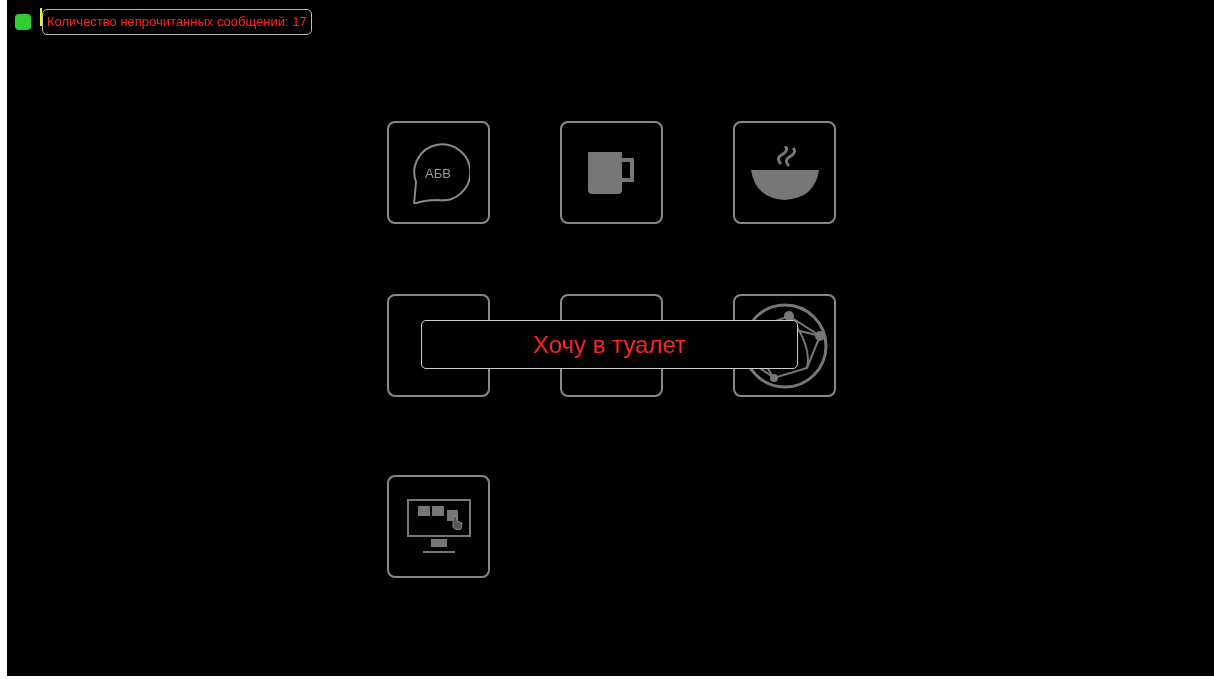 This screenshot has height=679, width=1214. I want to click on speech-text: АБВ, so click(438, 173).